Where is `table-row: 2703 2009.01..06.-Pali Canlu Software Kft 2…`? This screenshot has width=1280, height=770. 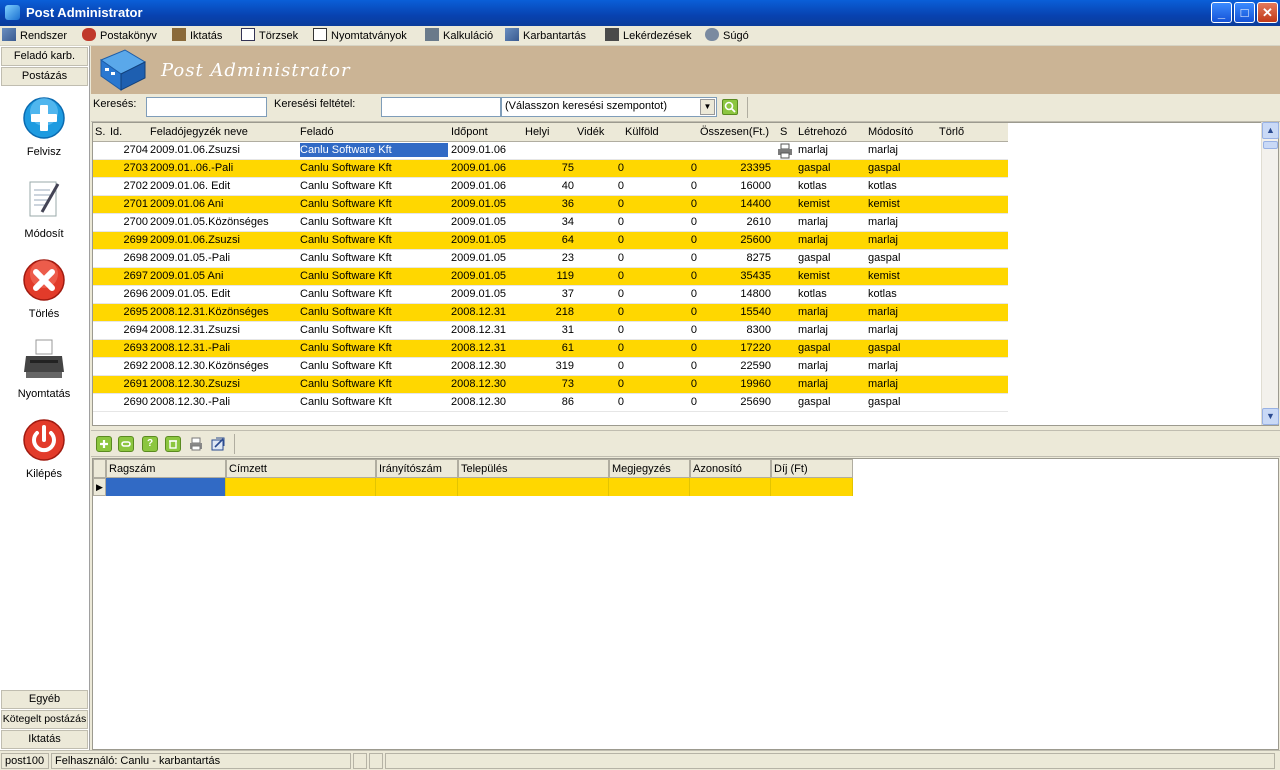 table-row: 2703 2009.01..06.-Pali Canlu Software Kft 2… is located at coordinates (550, 169).